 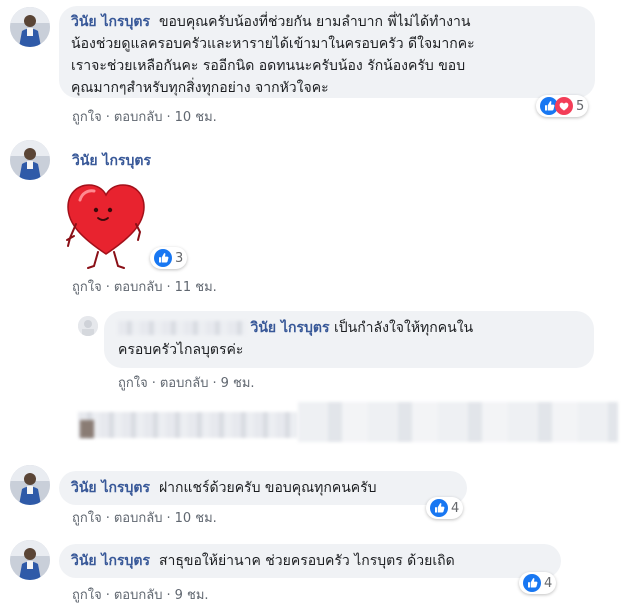 What do you see at coordinates (182, 328) in the screenshot?
I see `redacted-name` at bounding box center [182, 328].